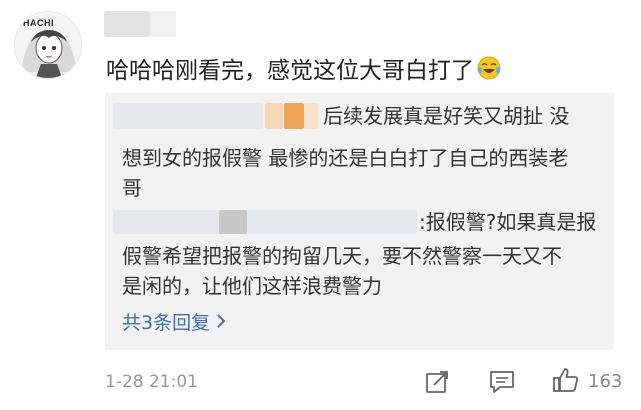 The width and height of the screenshot is (641, 410). I want to click on reply-1-line-3: 哥, so click(132, 188).